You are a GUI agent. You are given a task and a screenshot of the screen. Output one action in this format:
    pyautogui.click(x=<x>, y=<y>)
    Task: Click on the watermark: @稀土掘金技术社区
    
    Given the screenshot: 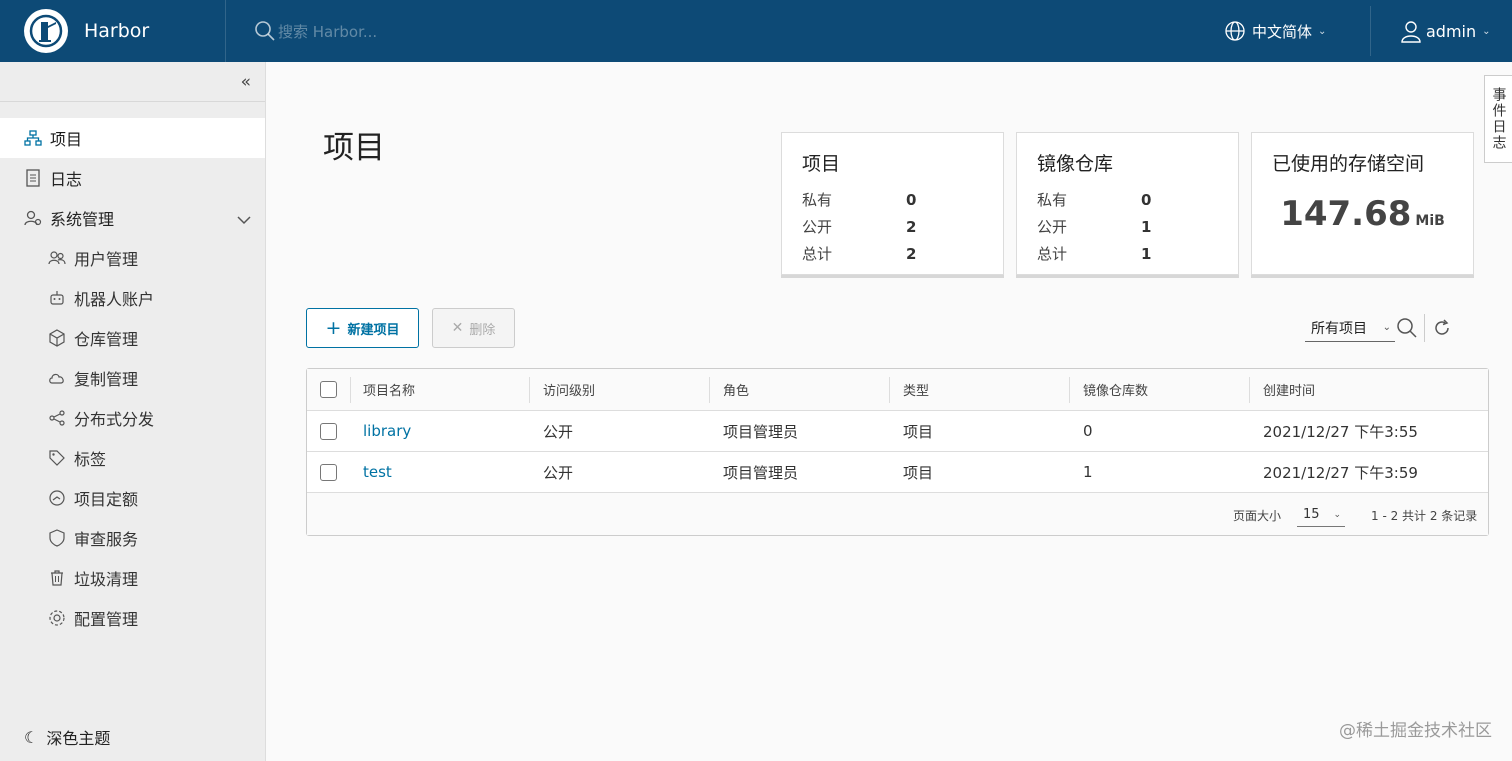 What is the action you would take?
    pyautogui.click(x=1415, y=731)
    